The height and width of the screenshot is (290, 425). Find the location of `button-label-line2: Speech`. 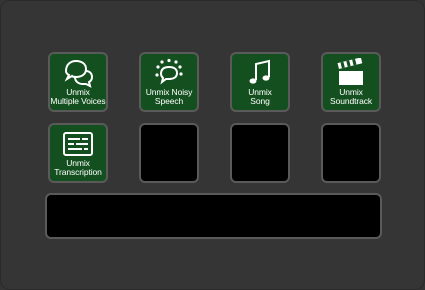

button-label-line2: Speech is located at coordinates (169, 101).